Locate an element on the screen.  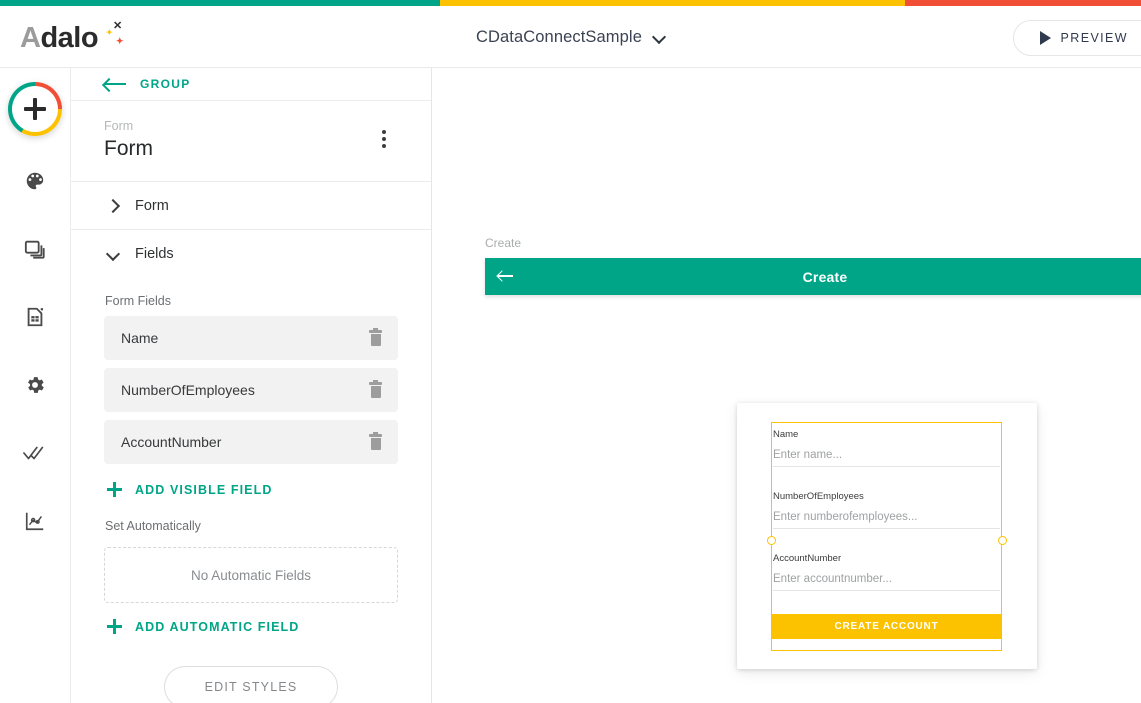
double-check-icon is located at coordinates (33, 453).